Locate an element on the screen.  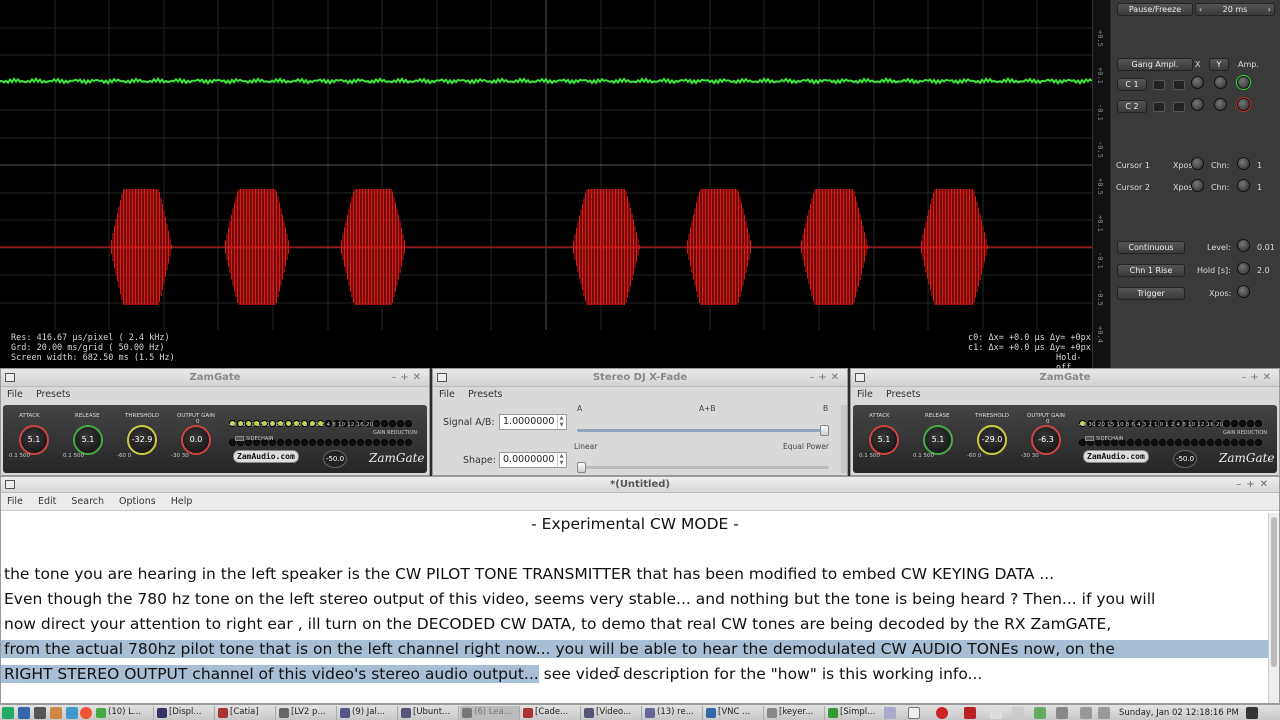
menu-edit: Edit is located at coordinates (47, 501).